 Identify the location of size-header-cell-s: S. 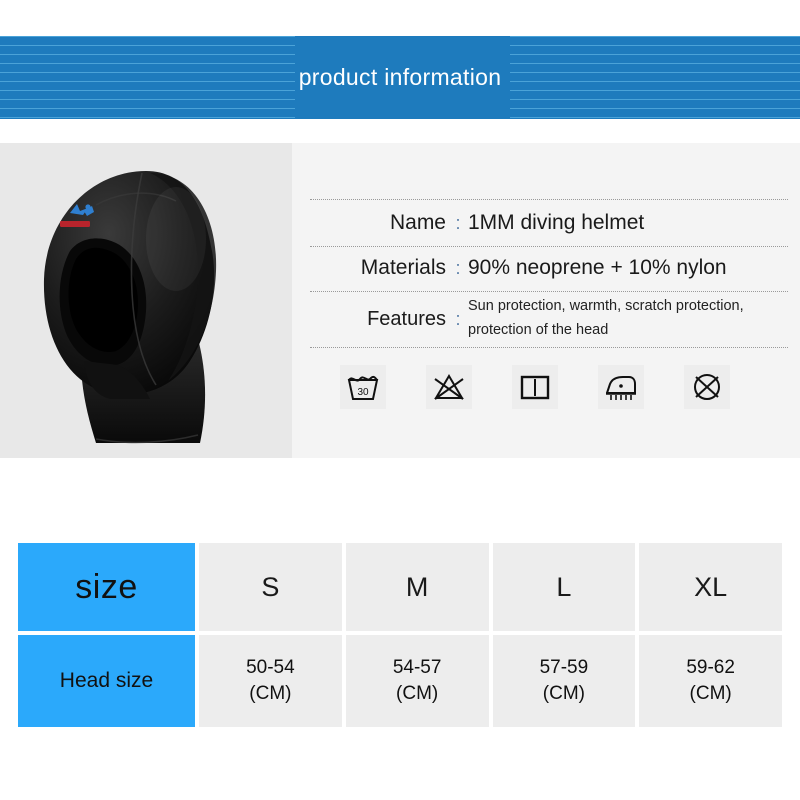
(270, 587).